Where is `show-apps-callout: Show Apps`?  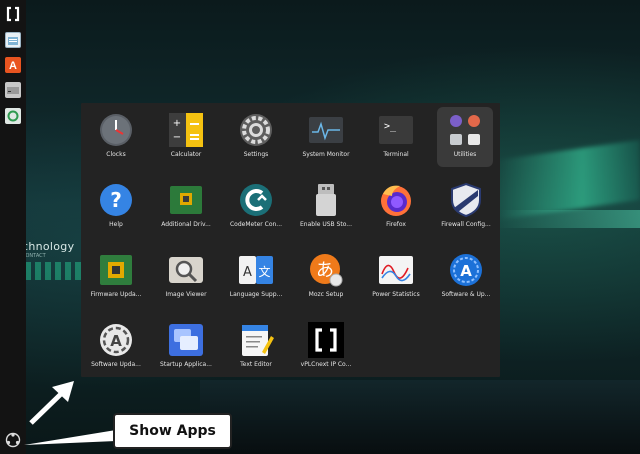
show-apps-callout: Show Apps is located at coordinates (172, 431).